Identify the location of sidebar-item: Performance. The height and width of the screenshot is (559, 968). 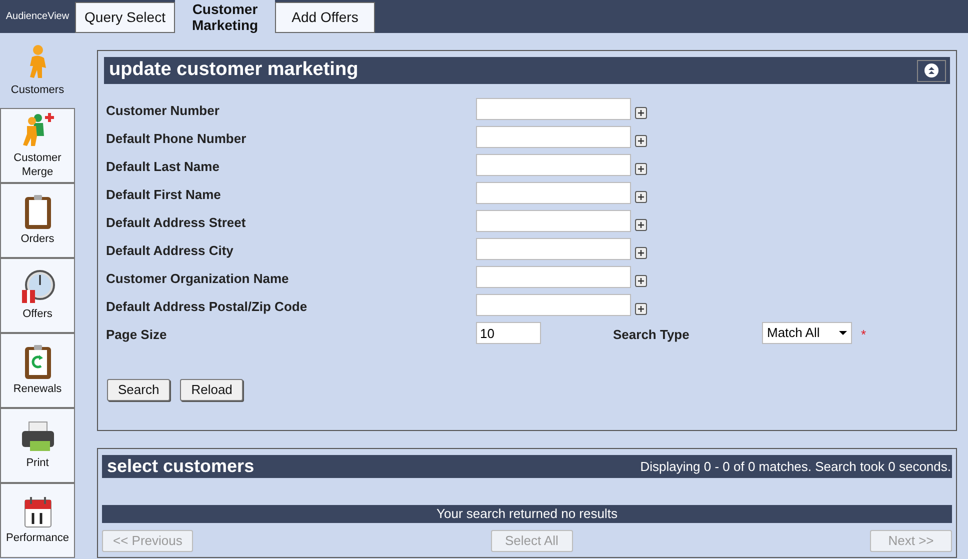
(37, 520).